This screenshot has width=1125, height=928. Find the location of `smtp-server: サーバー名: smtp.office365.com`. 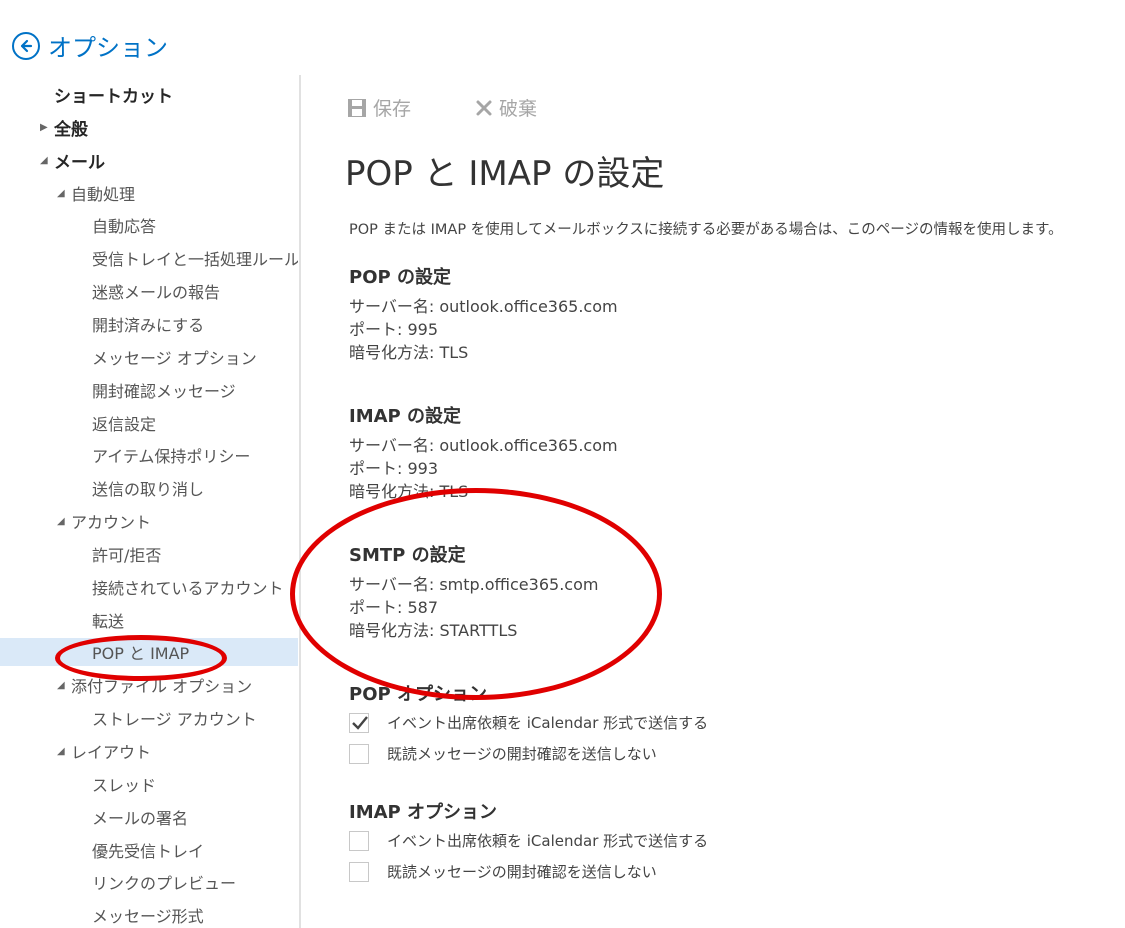

smtp-server: サーバー名: smtp.office365.com is located at coordinates (474, 584).